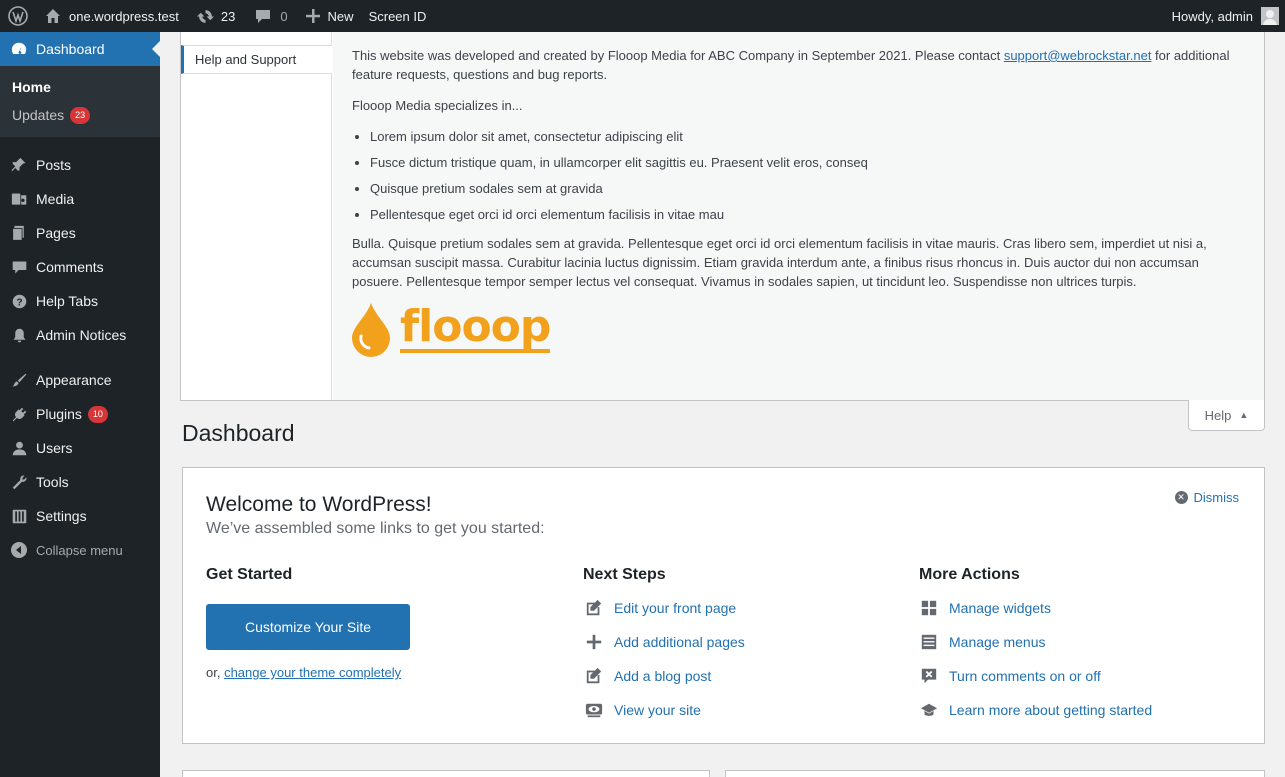  Describe the element at coordinates (67, 301) in the screenshot. I see `menu-item-label: Help Tabs` at that location.